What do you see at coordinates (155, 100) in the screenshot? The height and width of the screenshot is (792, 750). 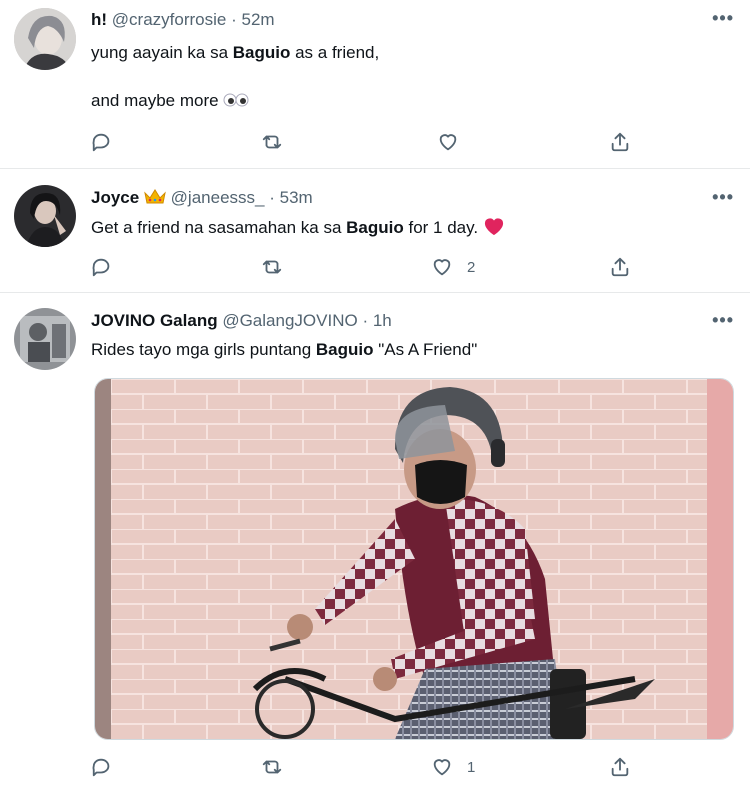 I see `tweet-text-part: and maybe more` at bounding box center [155, 100].